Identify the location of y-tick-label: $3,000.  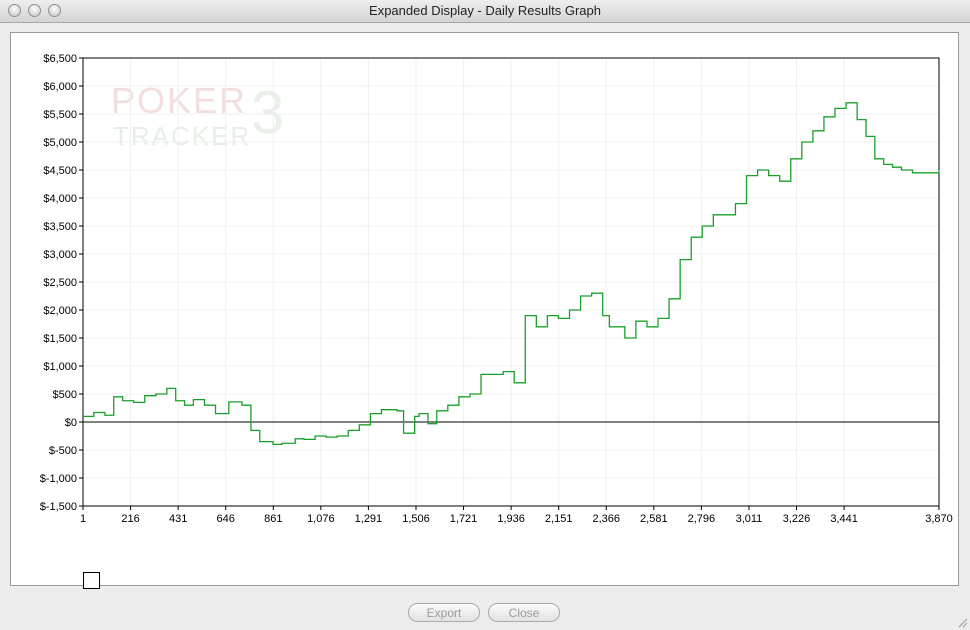
(60, 255).